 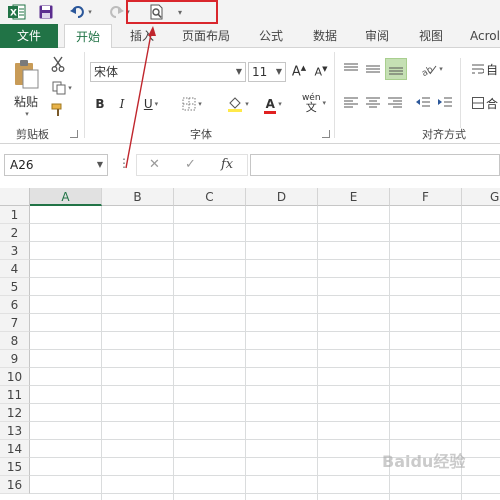 I want to click on align-top-icon, so click(x=351, y=67).